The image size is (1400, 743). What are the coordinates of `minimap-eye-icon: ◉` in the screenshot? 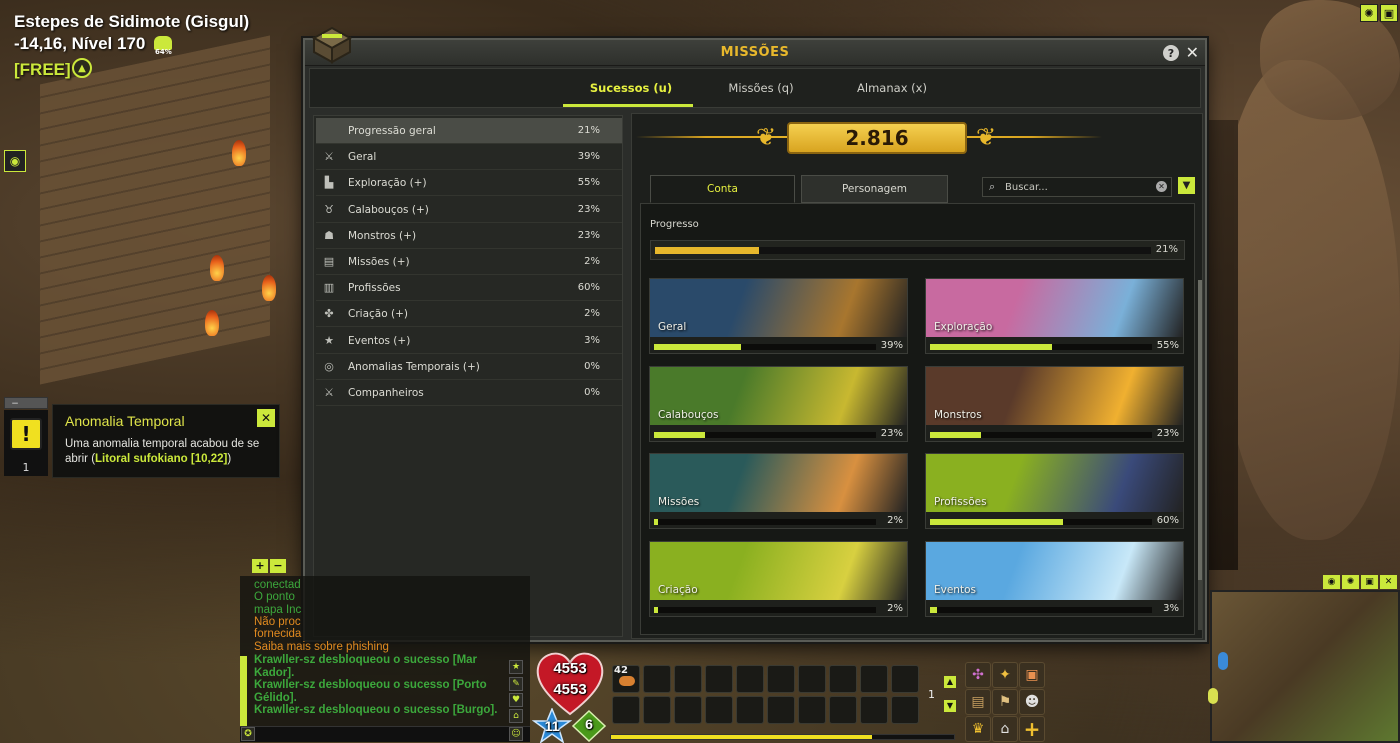 It's located at (1331, 582).